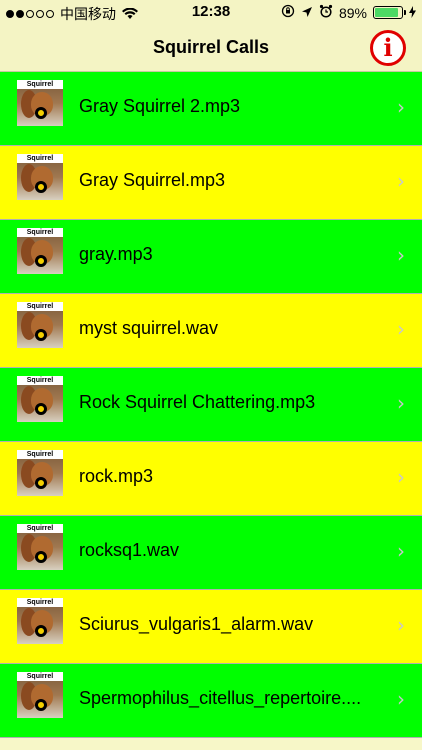 Image resolution: width=422 pixels, height=750 pixels. I want to click on battery-icon, so click(389, 12).